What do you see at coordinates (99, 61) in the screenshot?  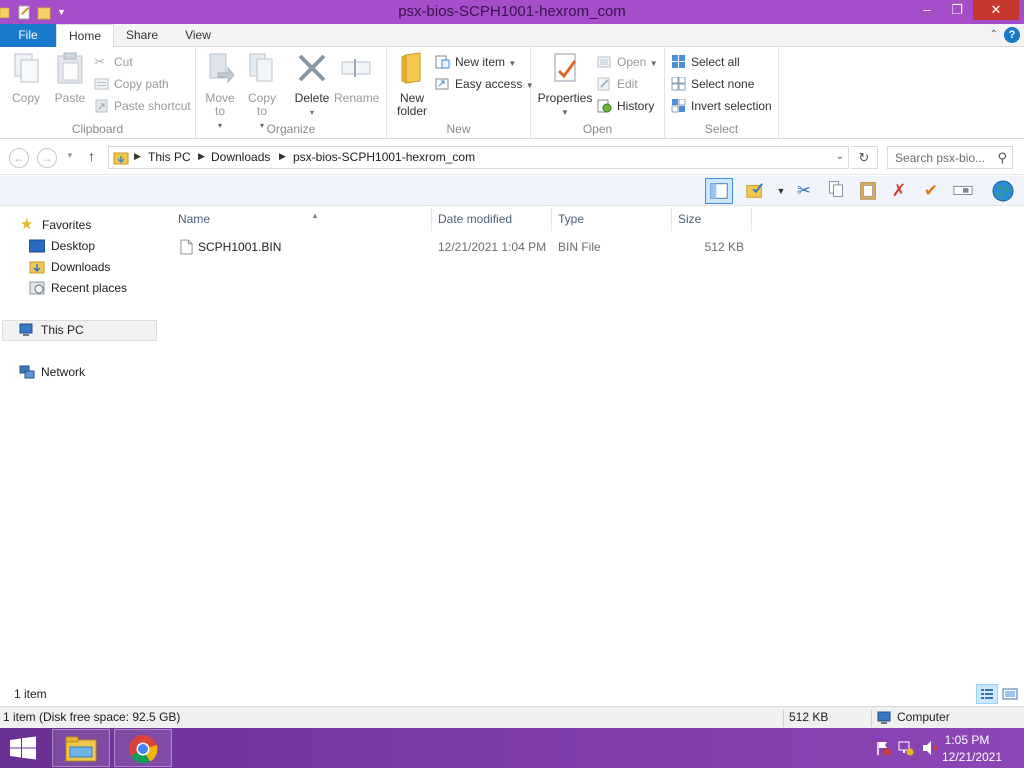 I see `scissors-icon: ✂` at bounding box center [99, 61].